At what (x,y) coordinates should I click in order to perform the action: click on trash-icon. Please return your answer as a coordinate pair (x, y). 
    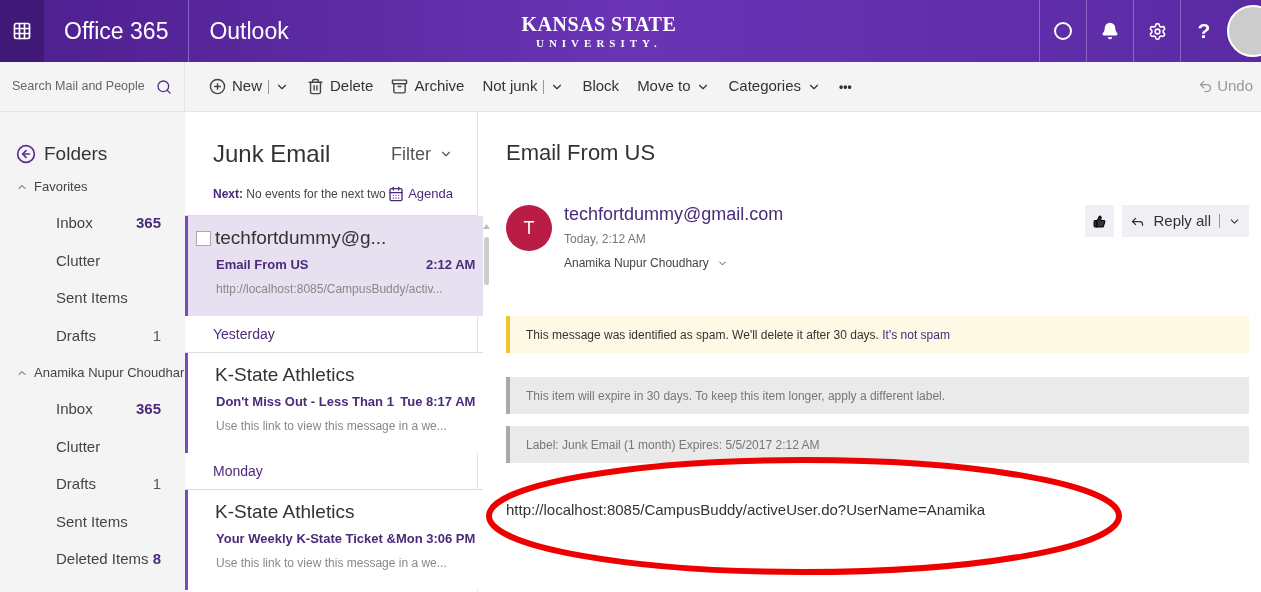
    Looking at the image, I should click on (315, 86).